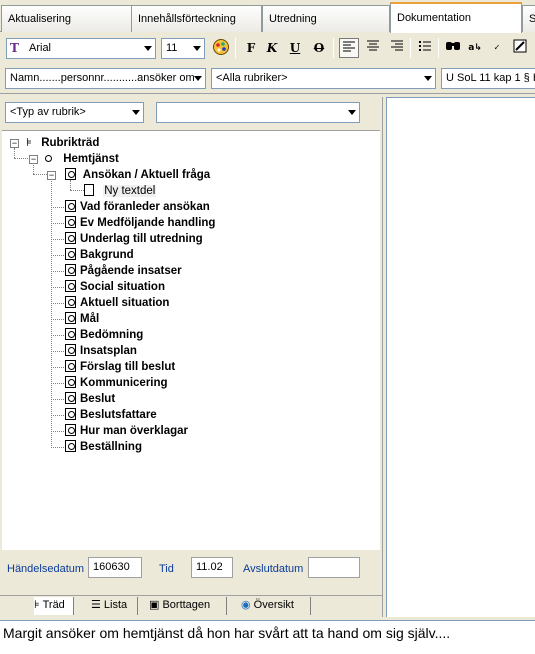 The image size is (535, 654). What do you see at coordinates (323, 78) in the screenshot?
I see `rubrik-select: <Alla rubriker>` at bounding box center [323, 78].